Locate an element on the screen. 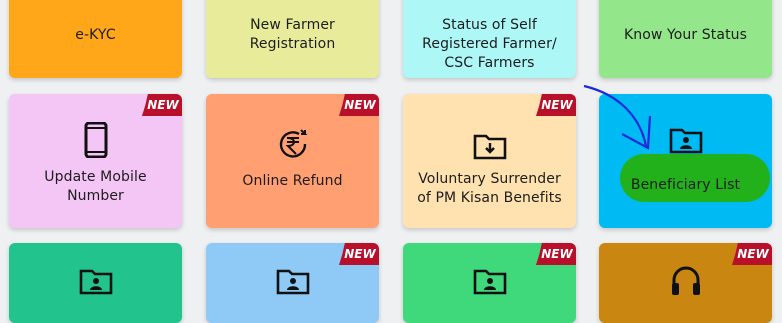 This screenshot has width=782, height=323. rupee-refund-icon is located at coordinates (293, 143).